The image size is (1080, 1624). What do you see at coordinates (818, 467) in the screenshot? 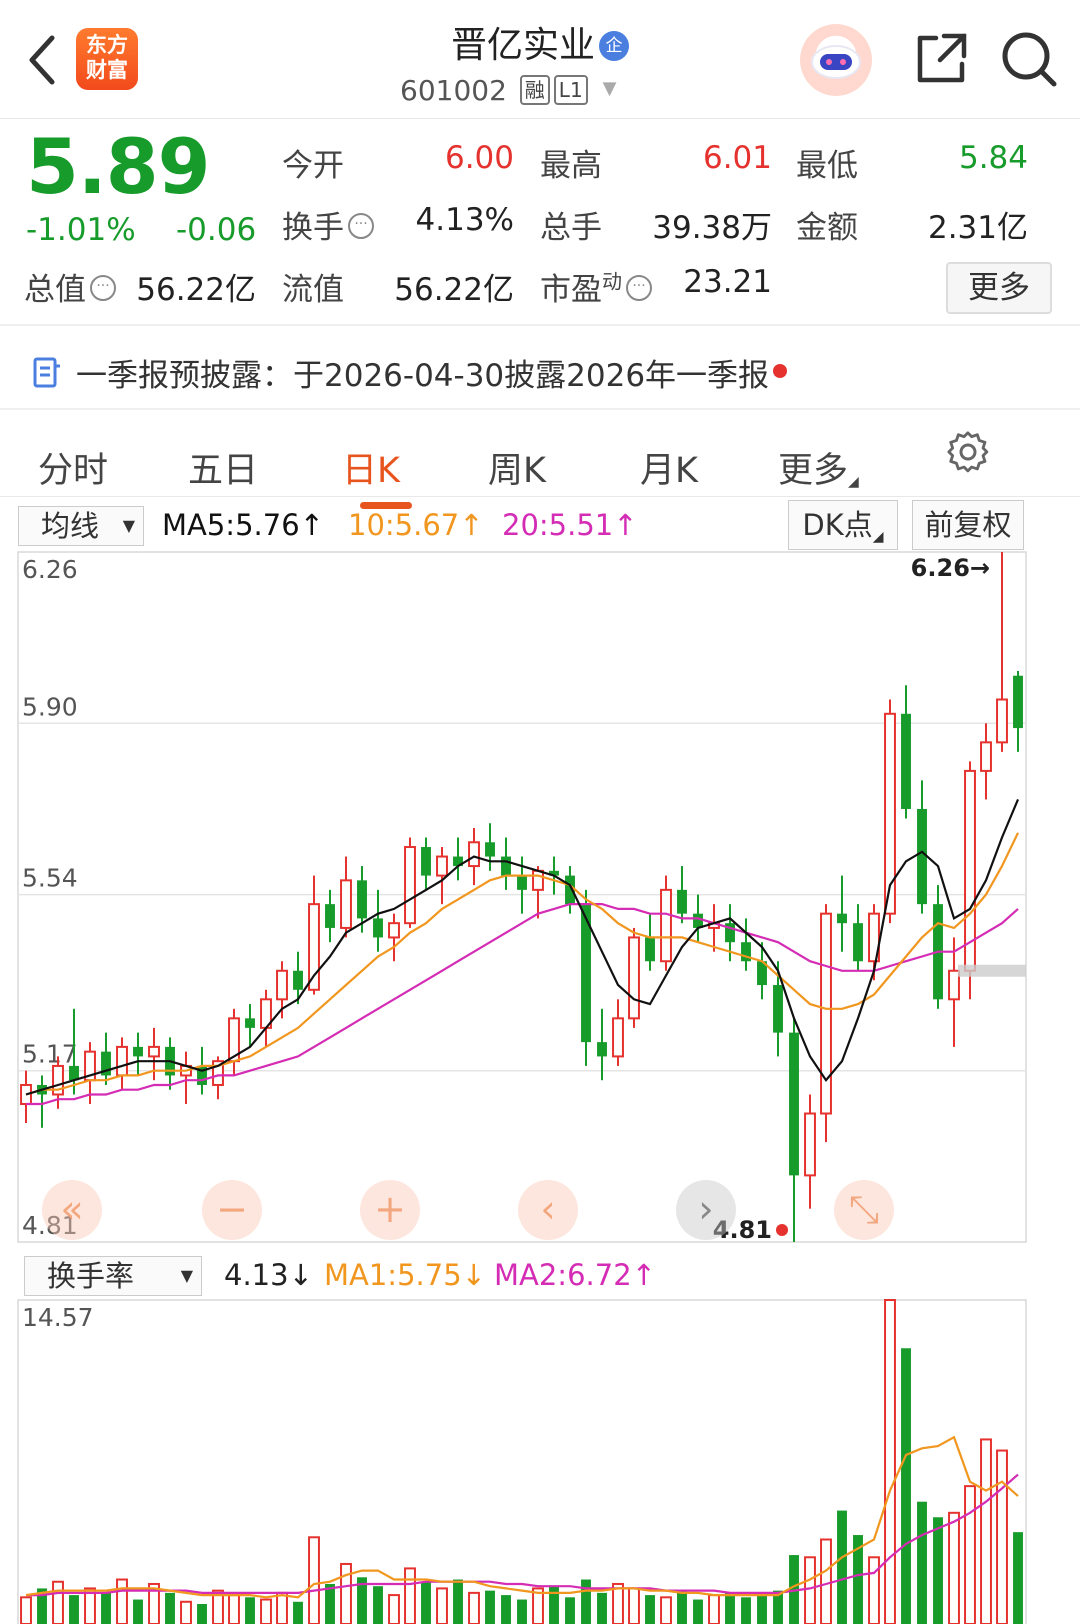
I see `tab-more: 更多◢` at bounding box center [818, 467].